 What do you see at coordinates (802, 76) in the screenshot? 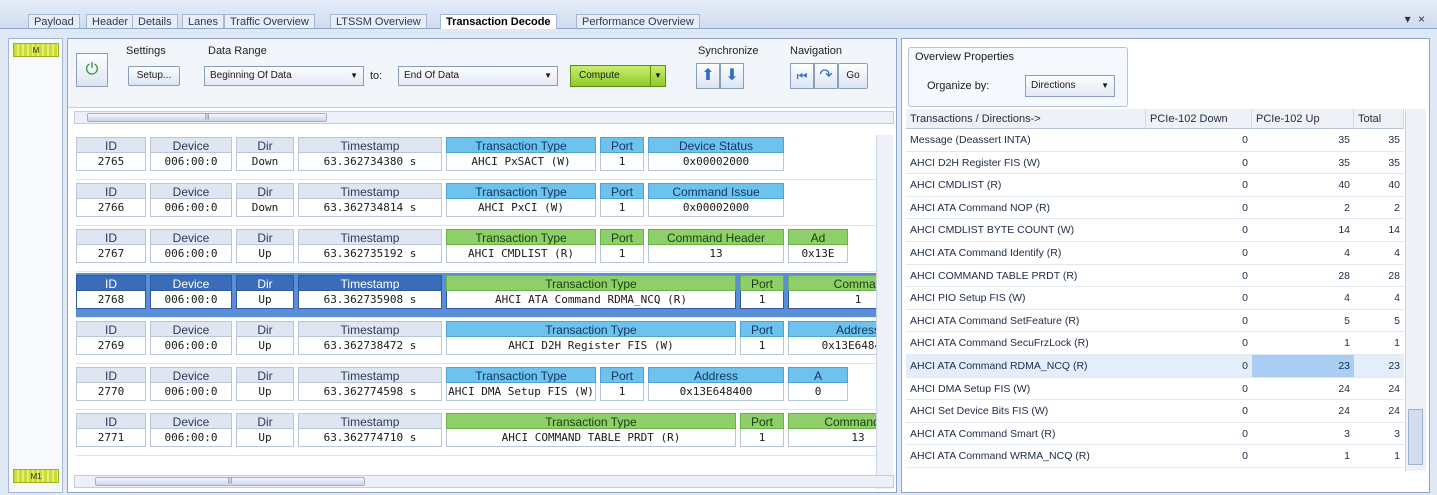
I see `first-record-icon: ⏮` at bounding box center [802, 76].